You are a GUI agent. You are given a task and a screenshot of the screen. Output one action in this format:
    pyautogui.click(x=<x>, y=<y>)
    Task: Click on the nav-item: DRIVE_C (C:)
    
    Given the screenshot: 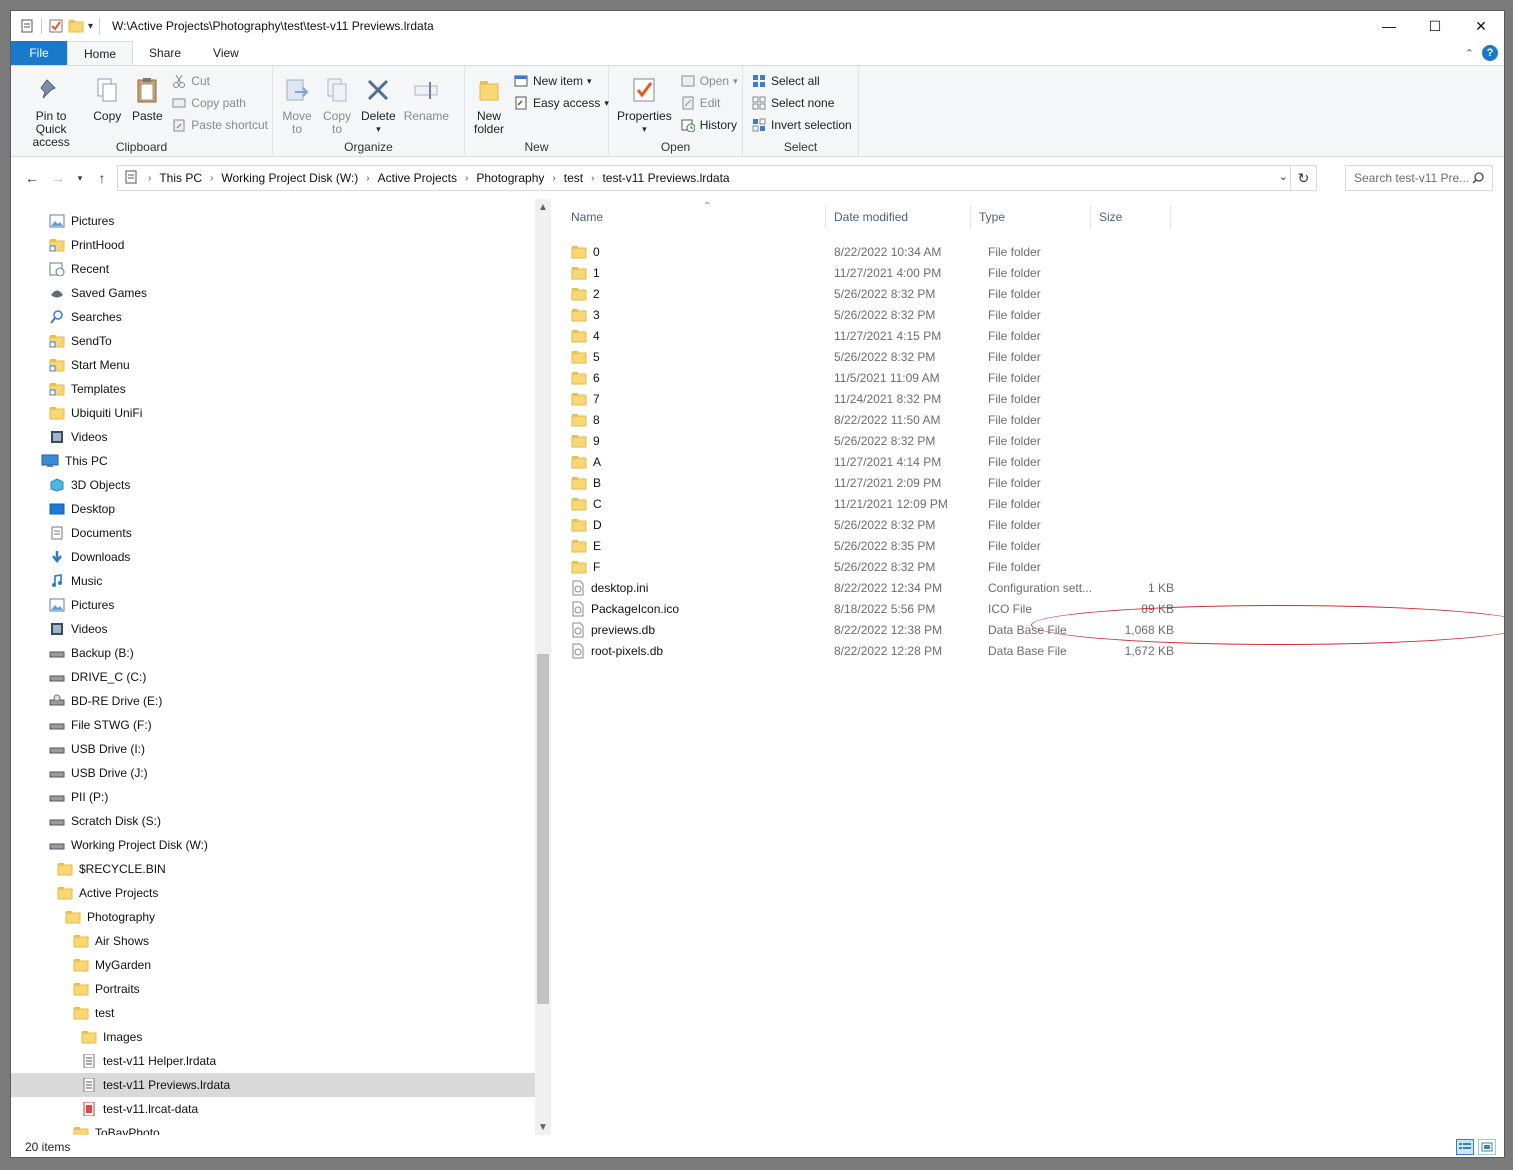 What is the action you would take?
    pyautogui.click(x=97, y=677)
    